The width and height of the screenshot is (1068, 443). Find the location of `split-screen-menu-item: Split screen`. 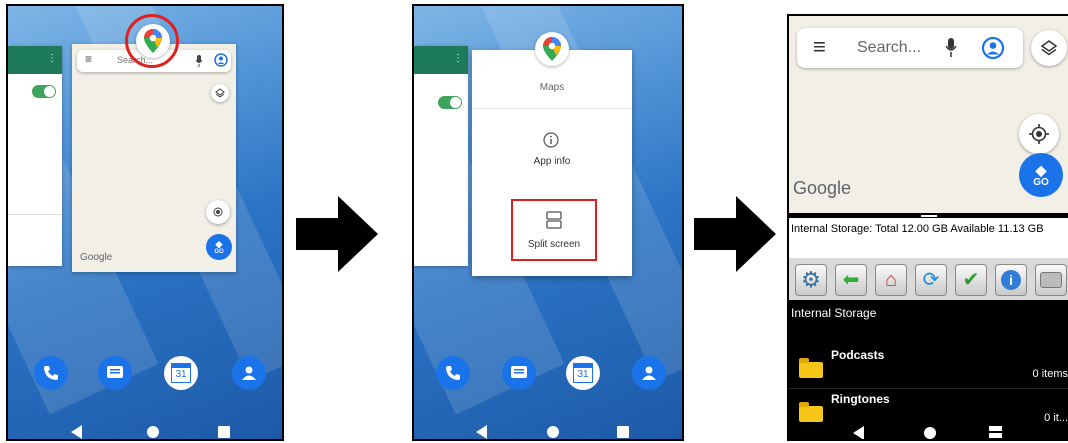

split-screen-menu-item: Split screen is located at coordinates (554, 230).